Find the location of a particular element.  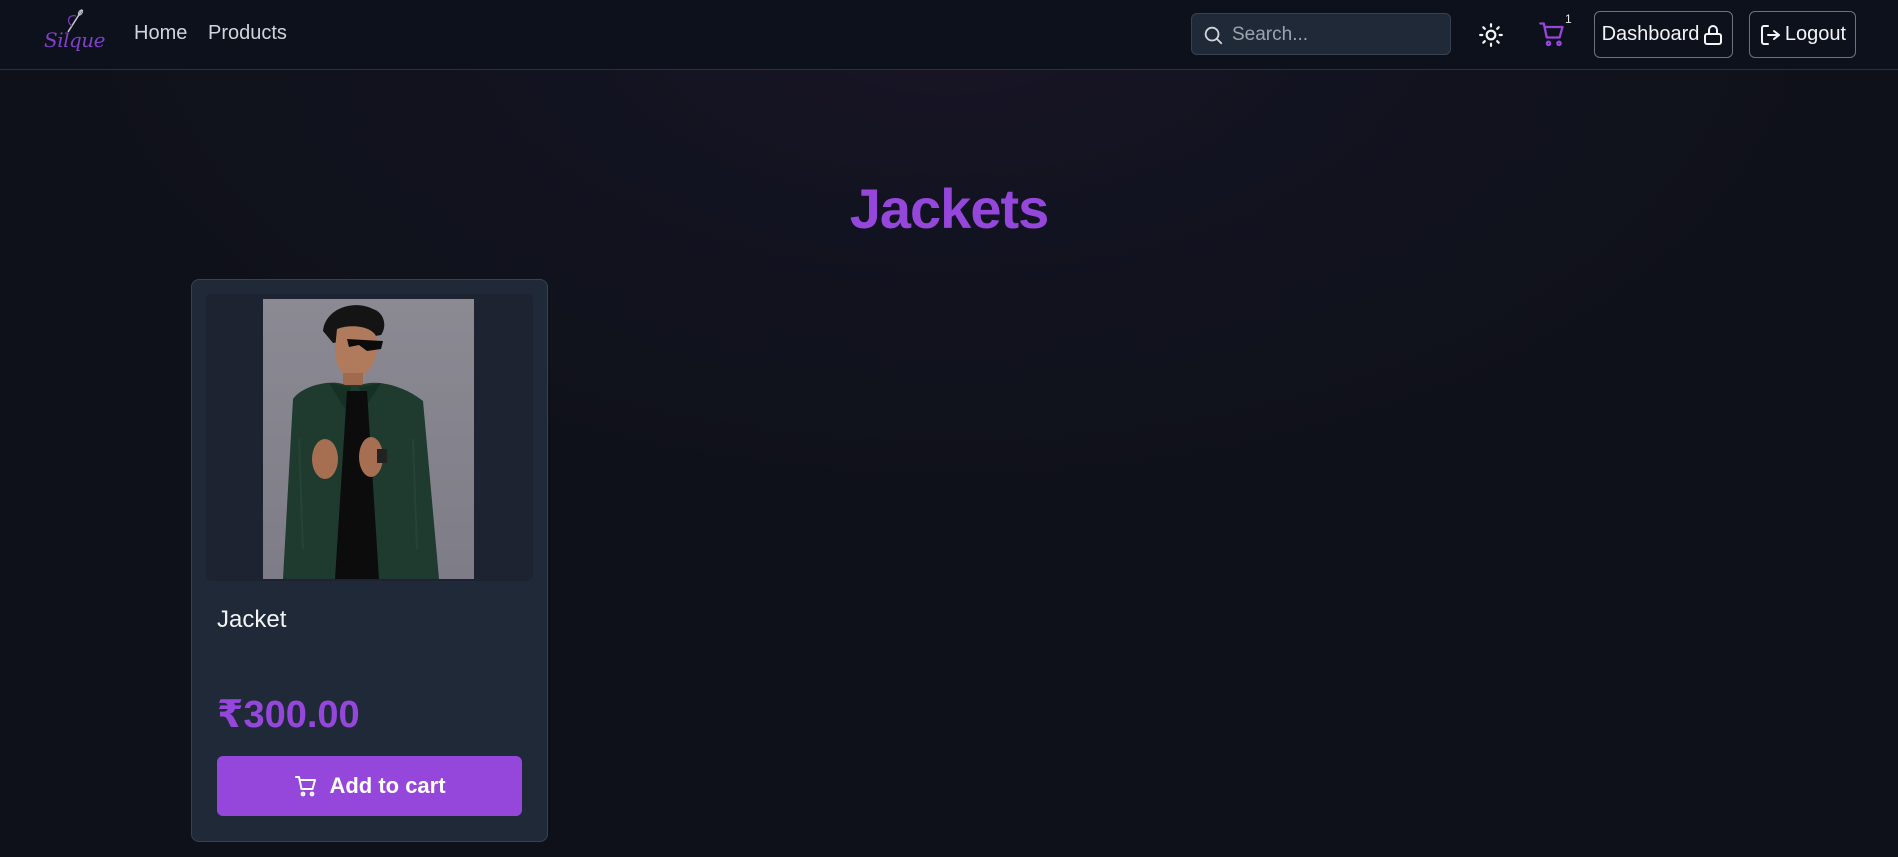

product-image is located at coordinates (368, 439).